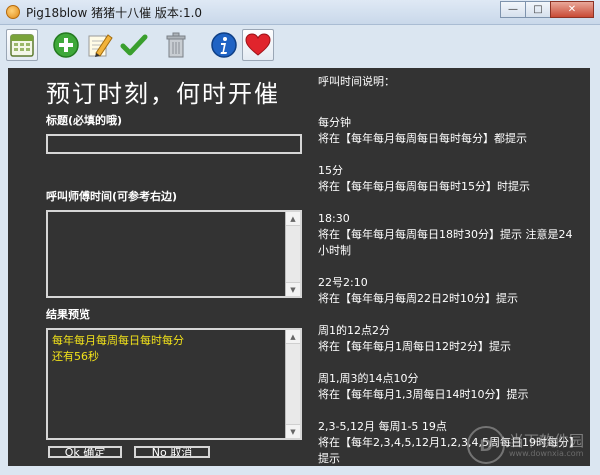 The height and width of the screenshot is (475, 600). I want to click on help-entry: 18:30 将在【每年每月每周每日18时30分】提示 注意是24小时制, so click(449, 235).